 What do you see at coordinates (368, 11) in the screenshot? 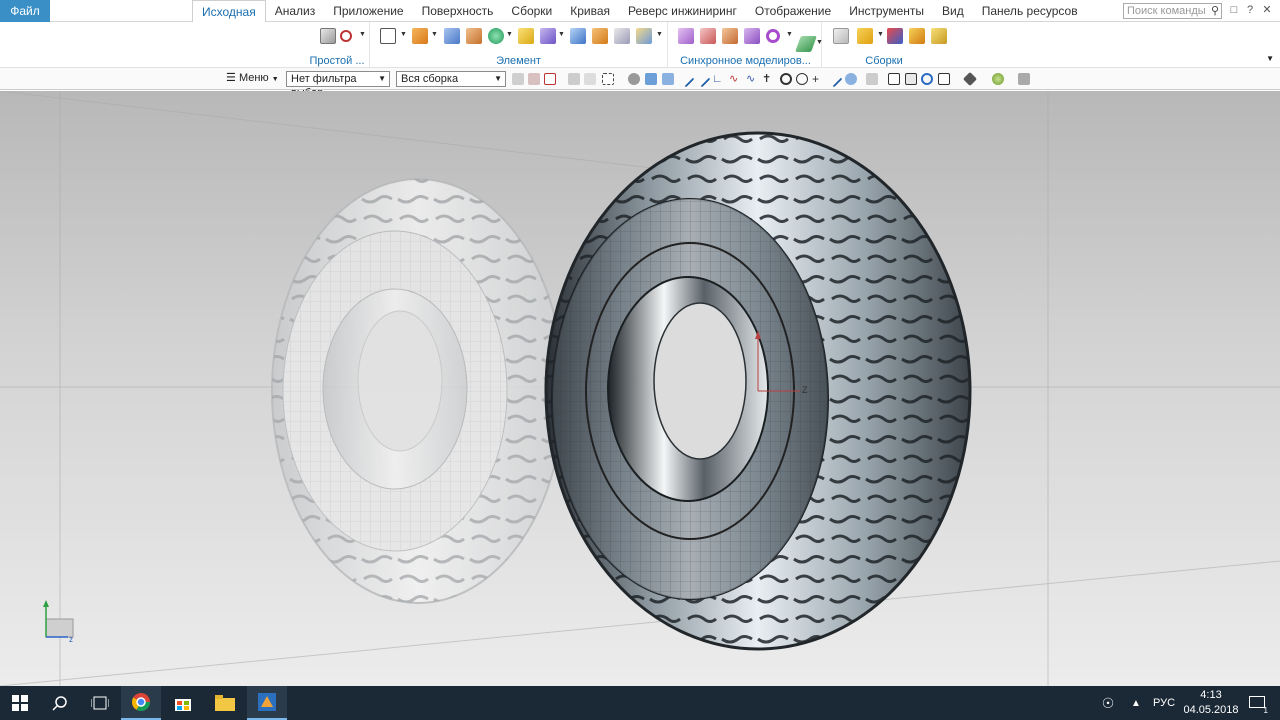
I see `tab-application: Приложение` at bounding box center [368, 11].